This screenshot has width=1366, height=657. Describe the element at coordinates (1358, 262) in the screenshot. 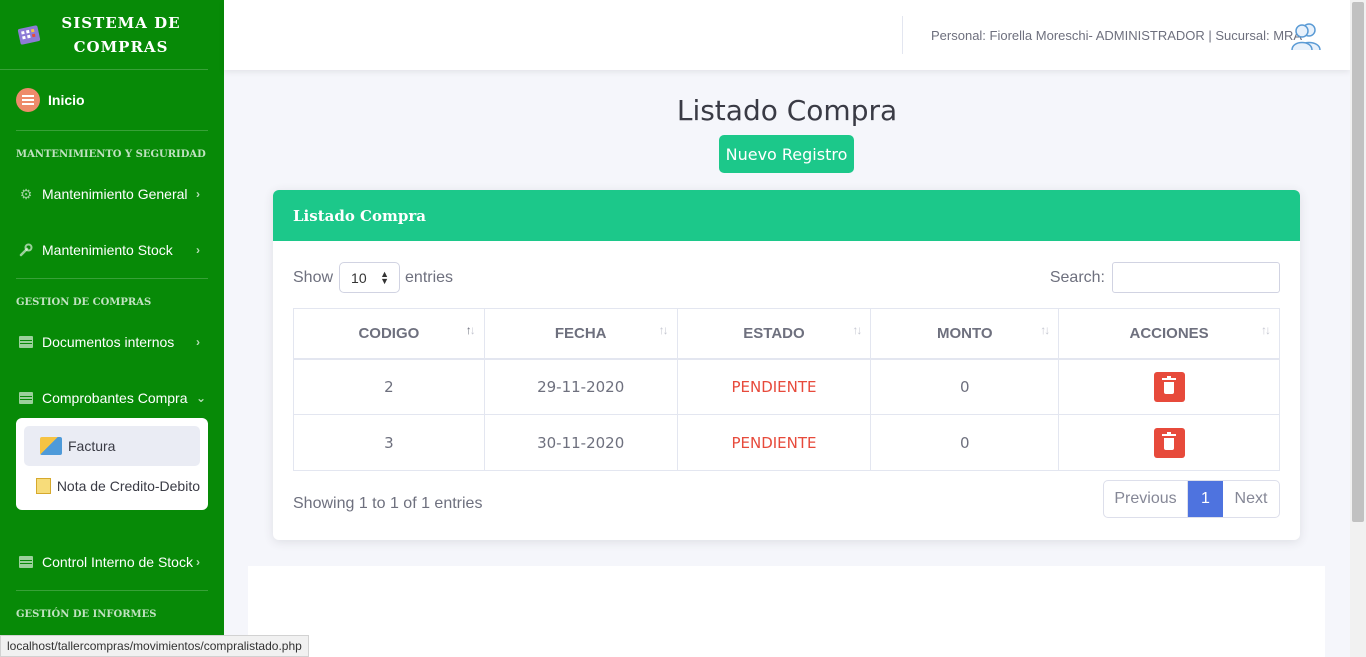

I see `scrollbar-thumb` at that location.